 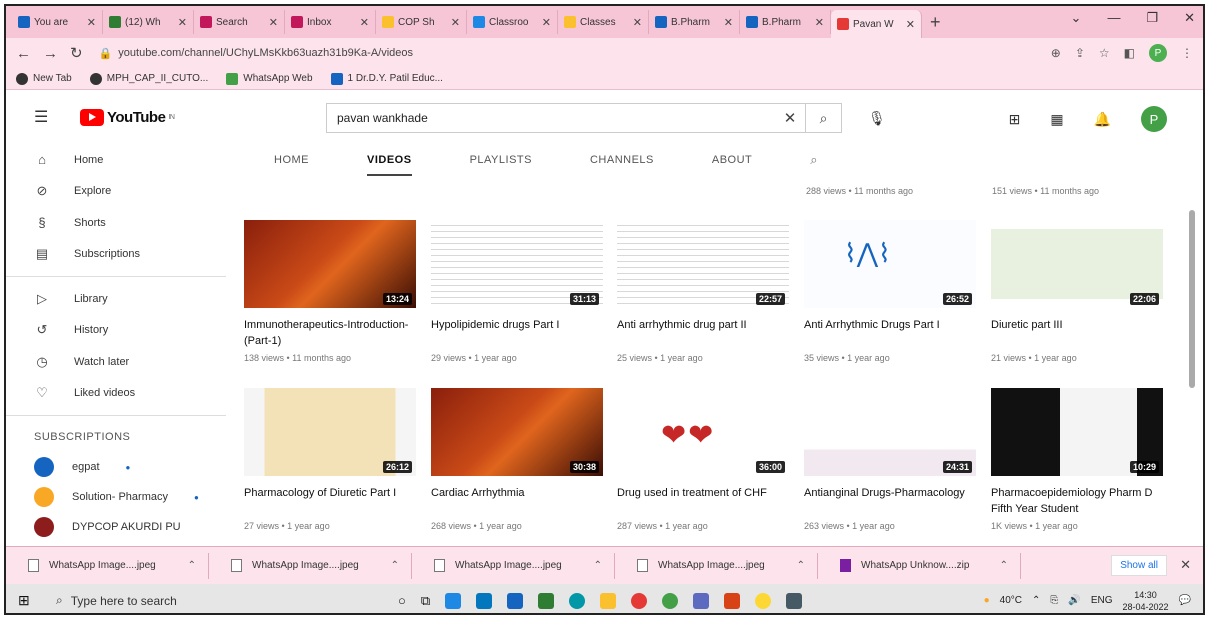 I want to click on tab-search-icon: ⌄, so click(x=1076, y=18).